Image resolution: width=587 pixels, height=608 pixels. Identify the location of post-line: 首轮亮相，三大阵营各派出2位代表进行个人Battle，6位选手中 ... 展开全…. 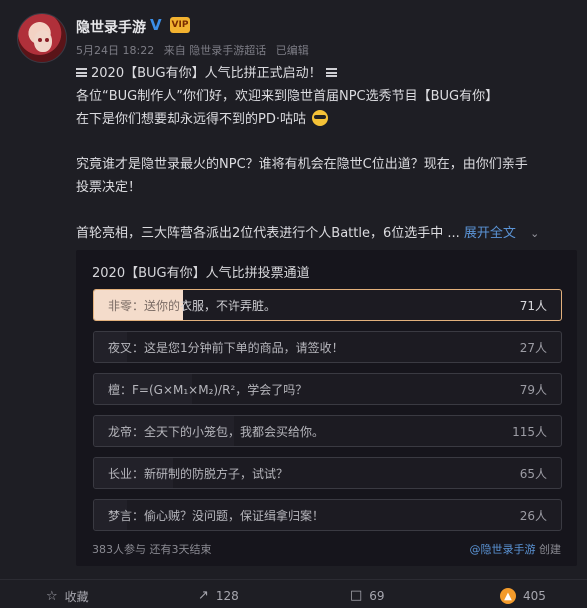
(326, 233).